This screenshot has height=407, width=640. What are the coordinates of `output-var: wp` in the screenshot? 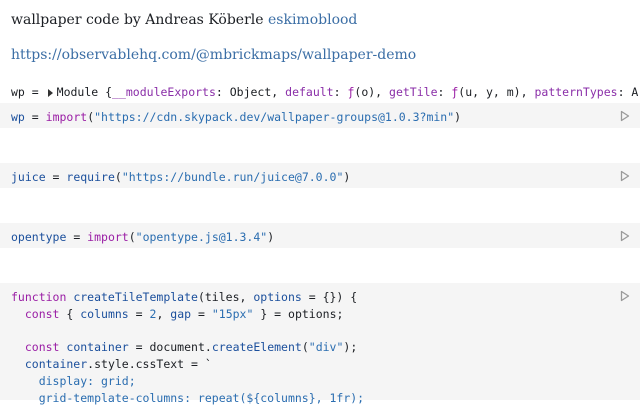 It's located at (18, 92).